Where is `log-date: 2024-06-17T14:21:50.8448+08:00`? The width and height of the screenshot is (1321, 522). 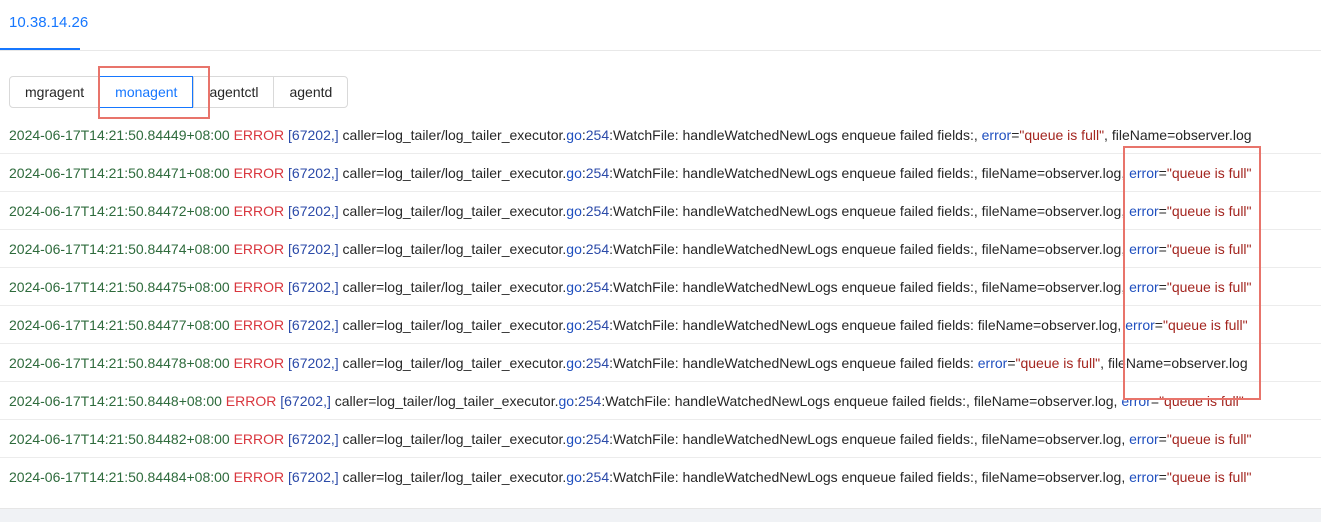
log-date: 2024-06-17T14:21:50.8448+08:00 is located at coordinates (115, 401).